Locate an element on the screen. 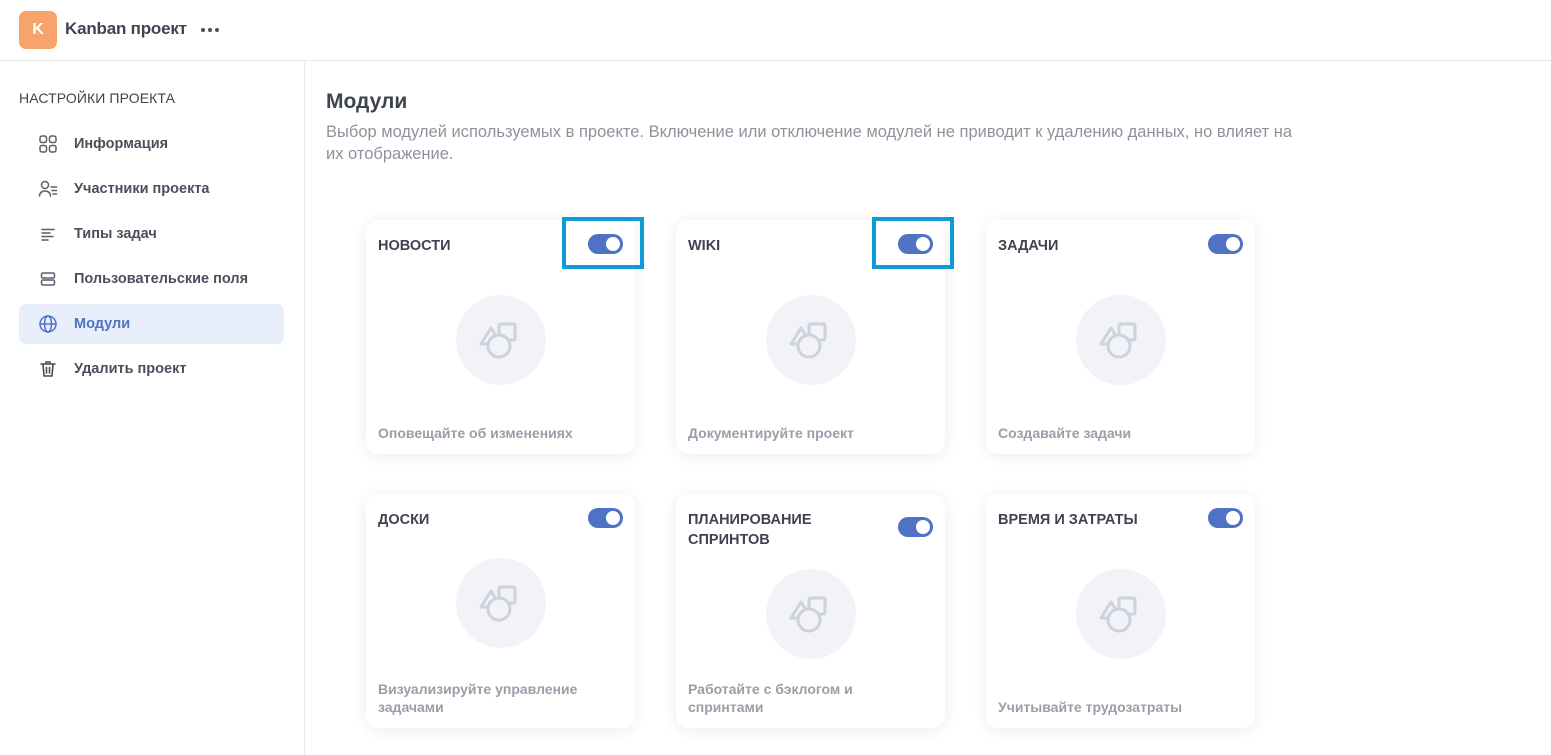 Image resolution: width=1551 pixels, height=755 pixels. sidebar-item-label: Участники проекта is located at coordinates (142, 189).